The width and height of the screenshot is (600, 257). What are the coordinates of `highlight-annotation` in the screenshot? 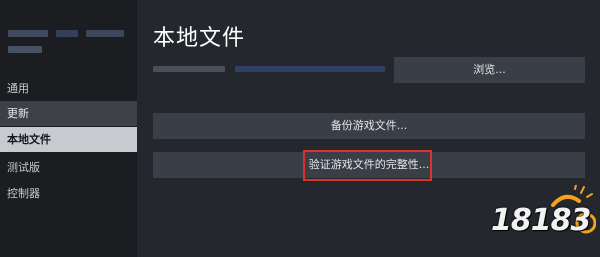 It's located at (367, 165).